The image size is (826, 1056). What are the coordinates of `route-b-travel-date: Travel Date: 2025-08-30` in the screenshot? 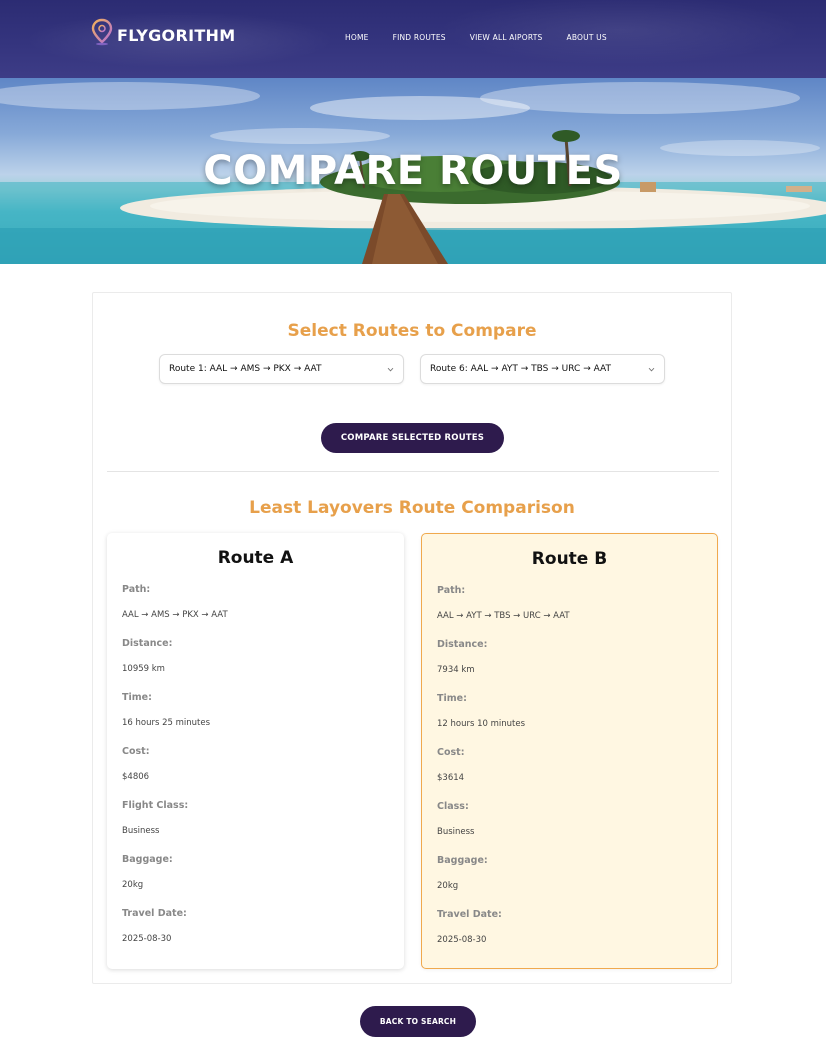 It's located at (469, 927).